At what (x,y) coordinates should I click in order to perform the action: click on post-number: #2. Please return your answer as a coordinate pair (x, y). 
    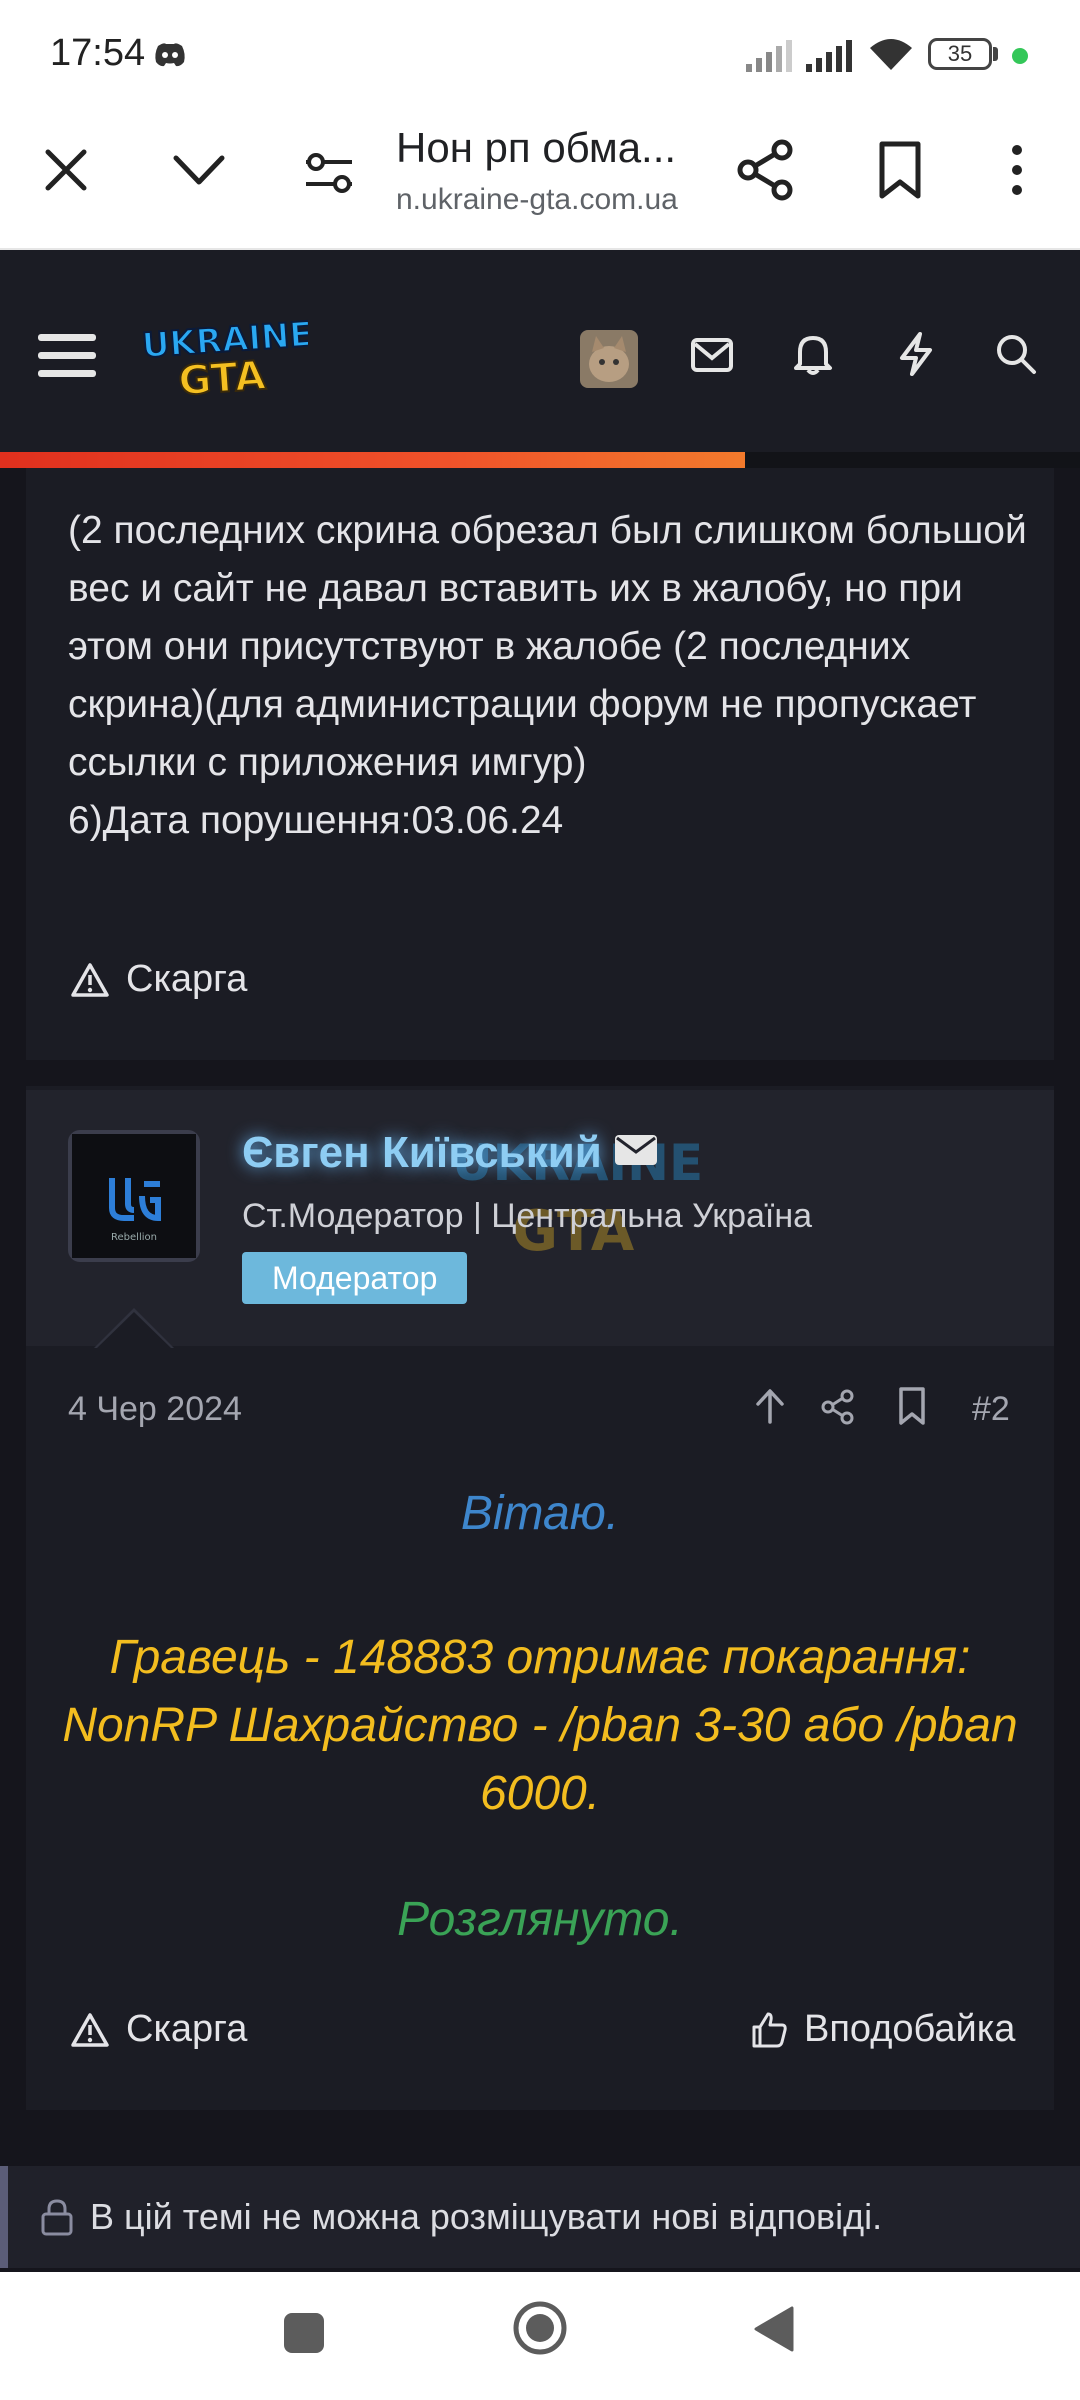
    Looking at the image, I should click on (991, 1409).